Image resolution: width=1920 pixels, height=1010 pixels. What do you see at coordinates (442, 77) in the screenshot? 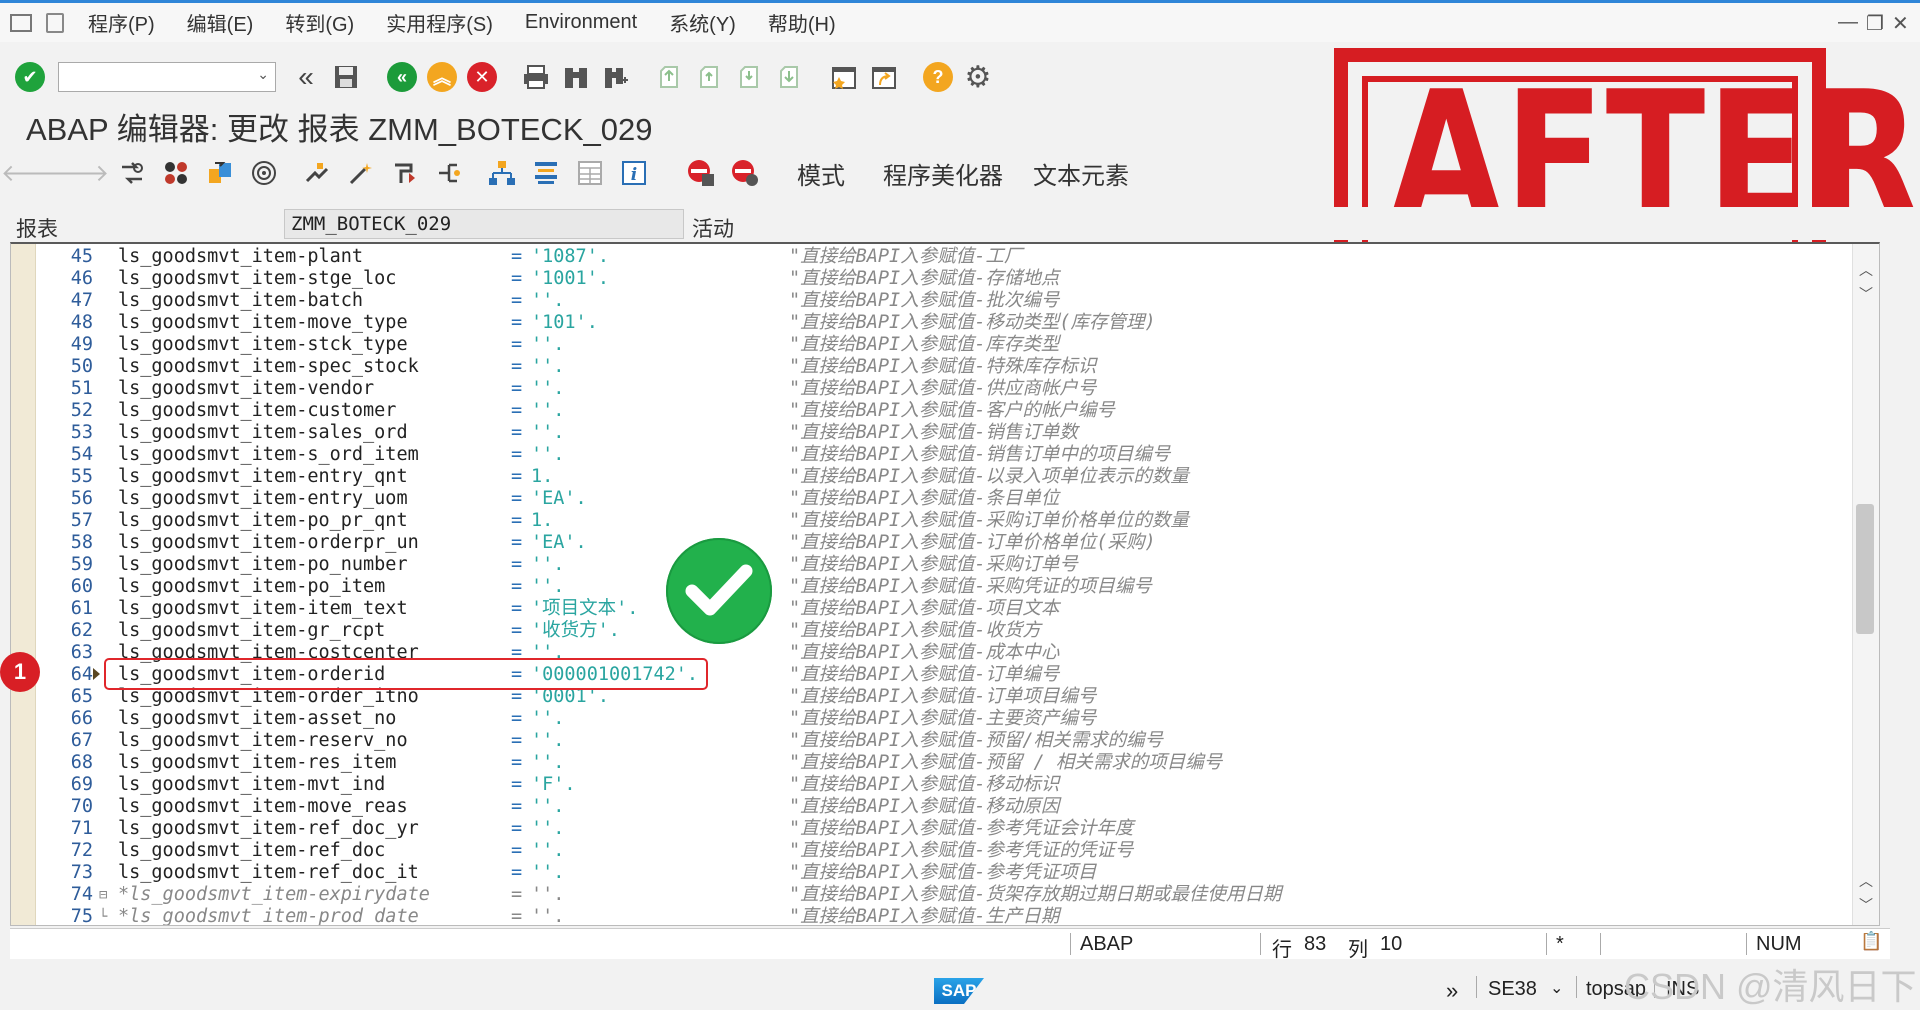
I see `exit-icon: ︽` at bounding box center [442, 77].